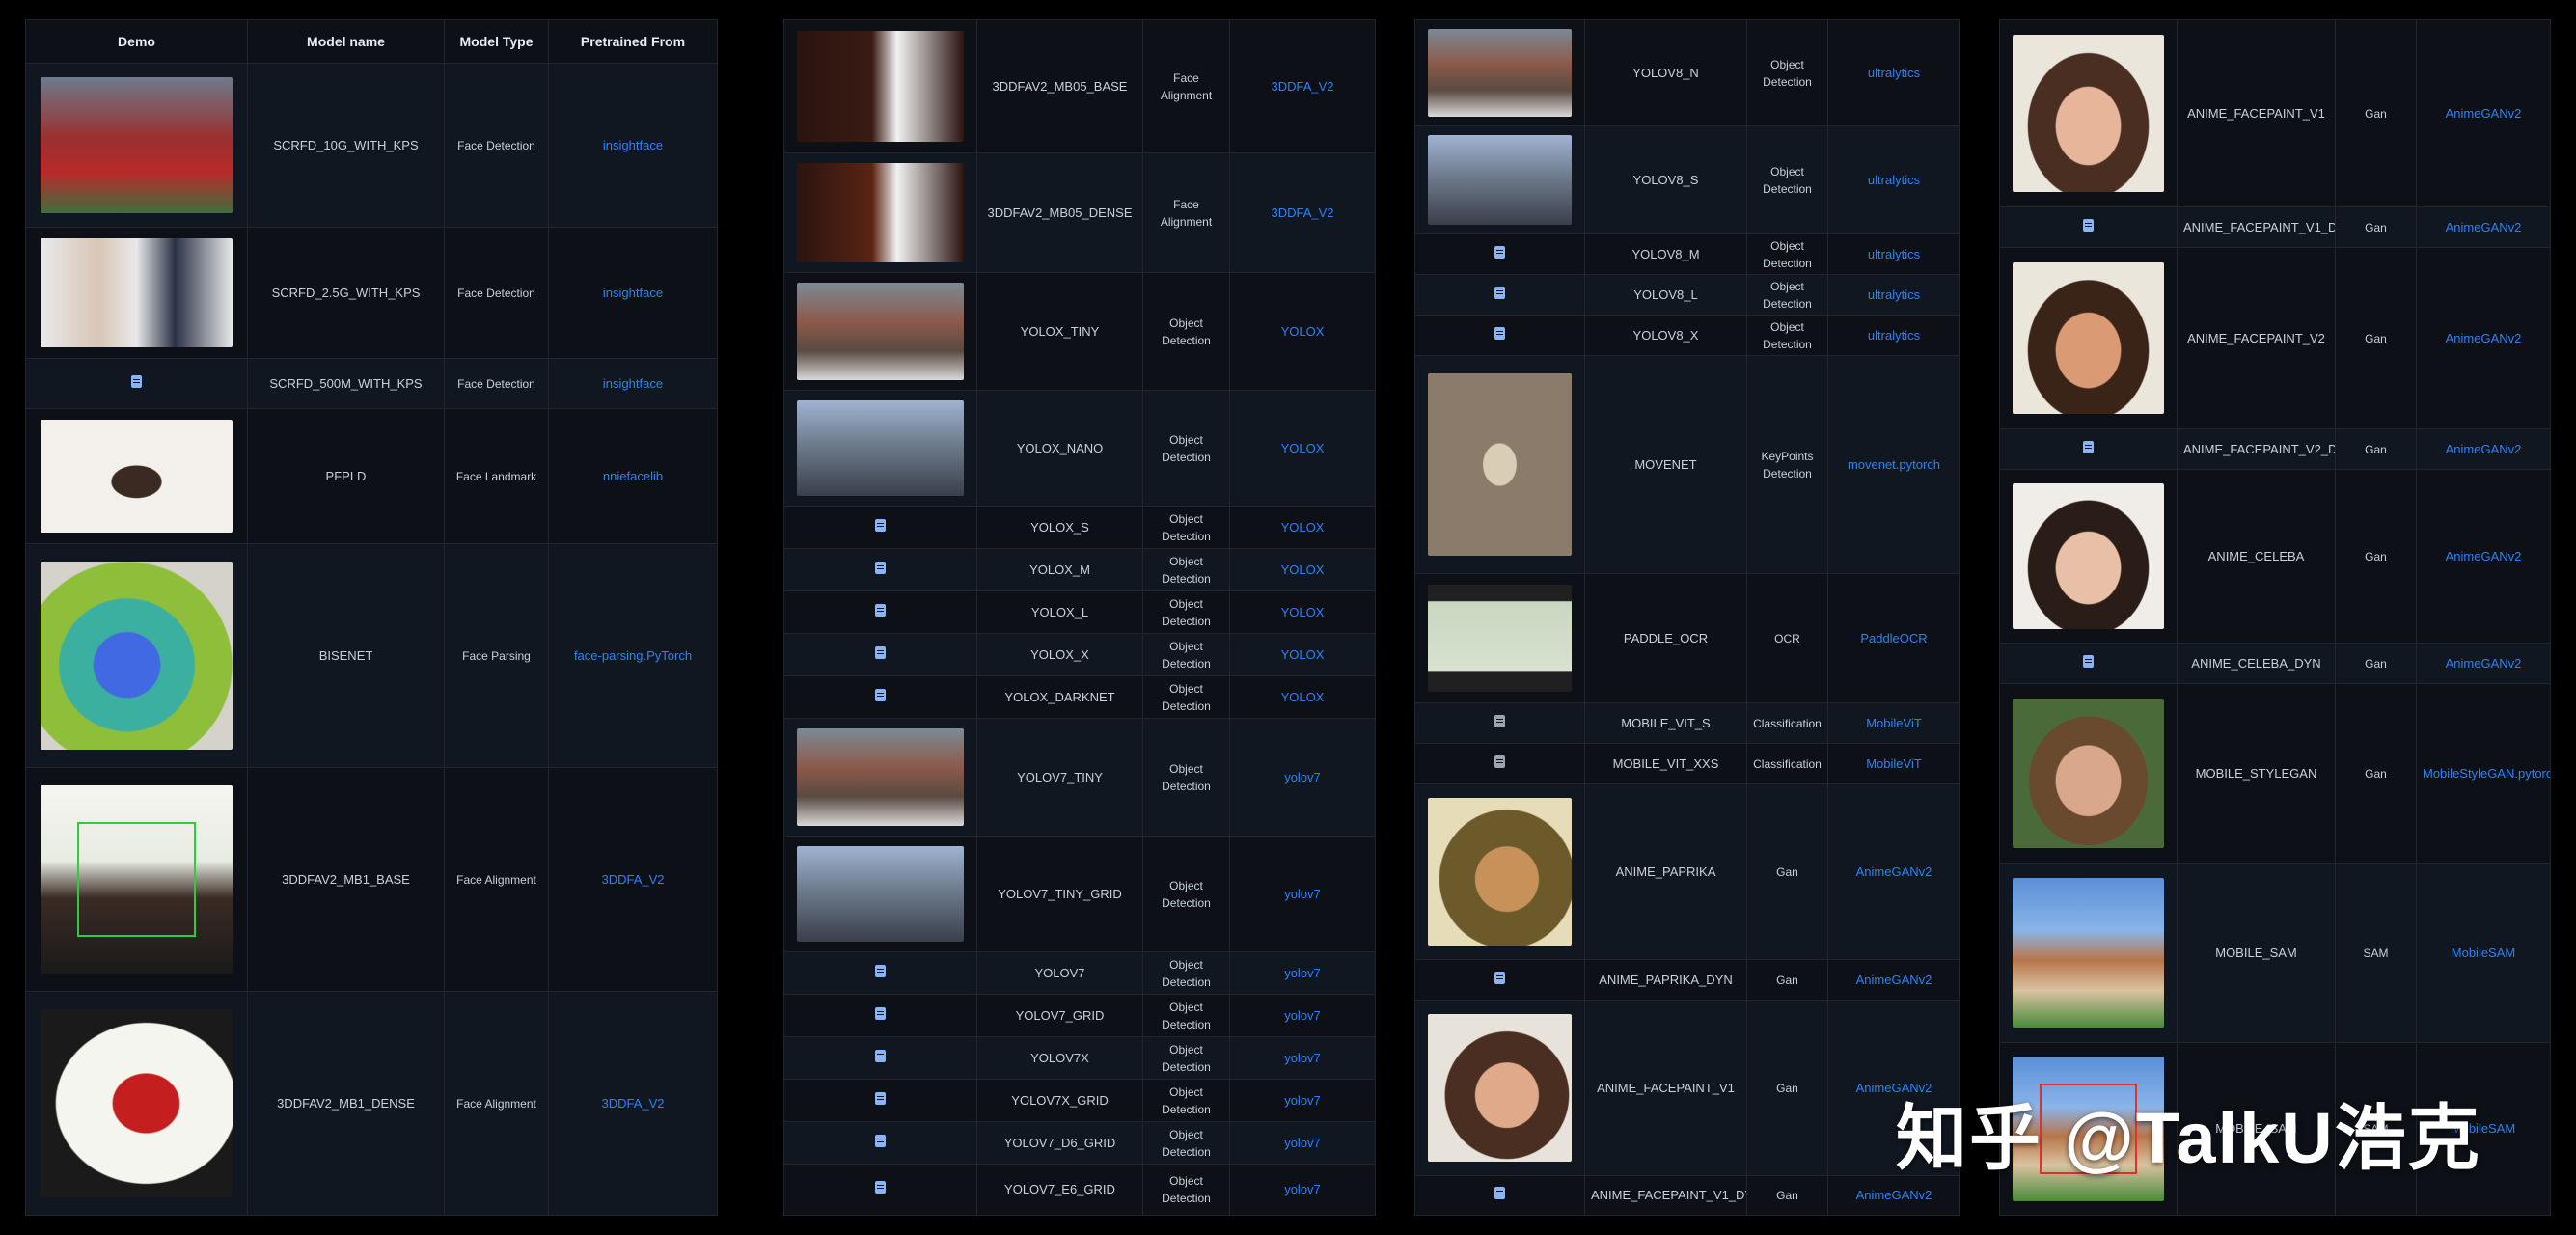  I want to click on model-name-cell: YOLOV7_TINY_GRID, so click(1059, 894).